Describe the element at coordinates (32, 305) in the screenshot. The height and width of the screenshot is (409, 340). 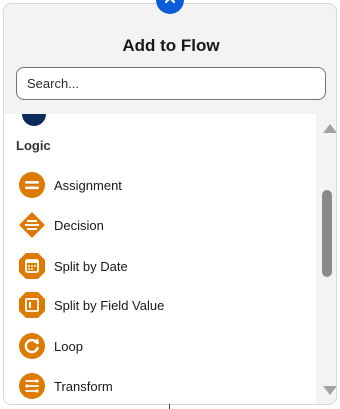
I see `split-by-field-value-icon` at that location.